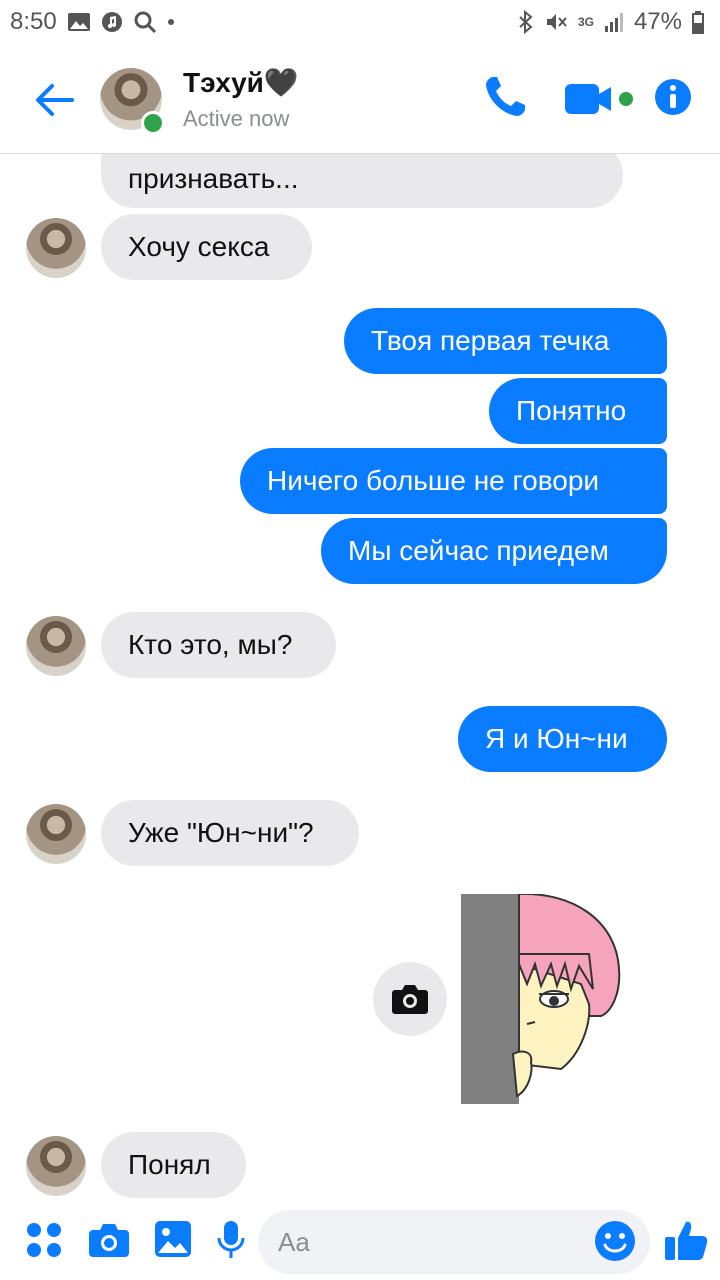 This screenshot has height=1280, width=720. What do you see at coordinates (33, 21) in the screenshot?
I see `status-time: 8:50` at bounding box center [33, 21].